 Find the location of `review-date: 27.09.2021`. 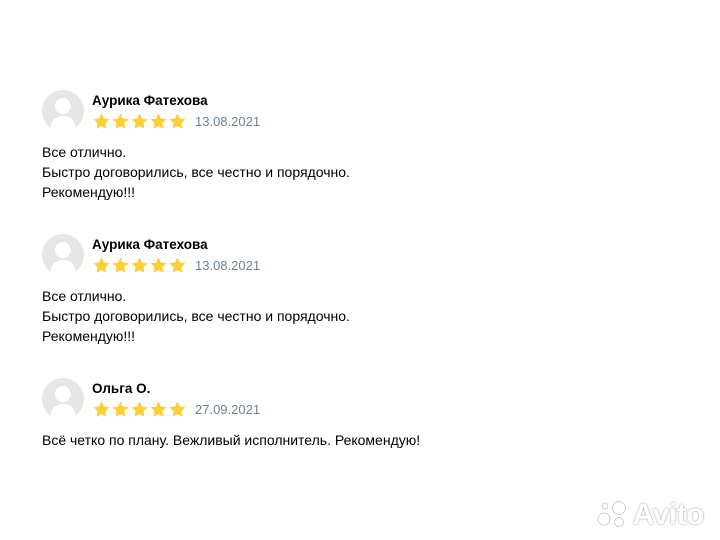

review-date: 27.09.2021 is located at coordinates (228, 409).